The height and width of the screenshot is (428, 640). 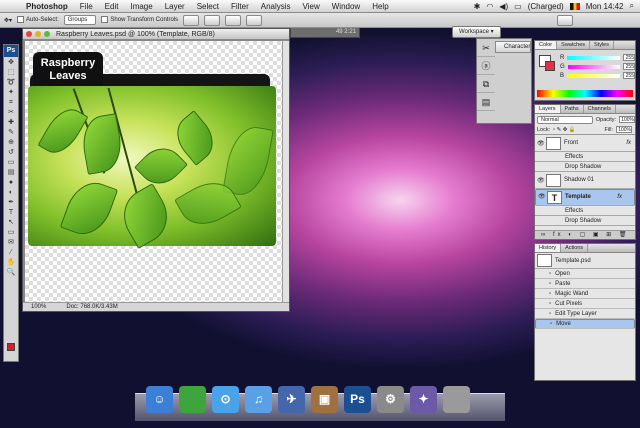 What do you see at coordinates (11, 222) in the screenshot?
I see `path-select-tool-icon: ↖` at bounding box center [11, 222].